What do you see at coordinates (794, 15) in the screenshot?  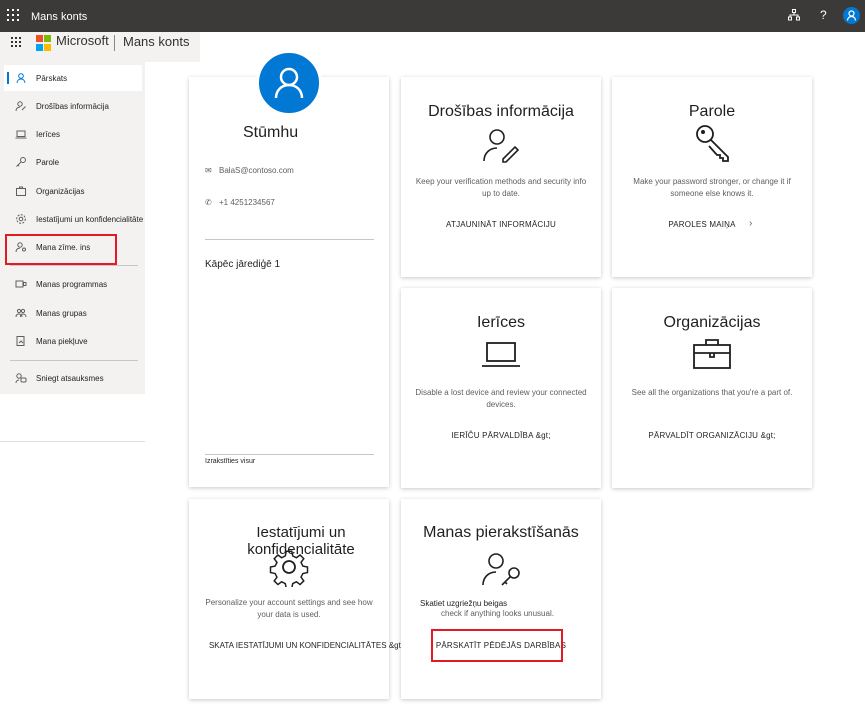 I see `org-chart-icon` at bounding box center [794, 15].